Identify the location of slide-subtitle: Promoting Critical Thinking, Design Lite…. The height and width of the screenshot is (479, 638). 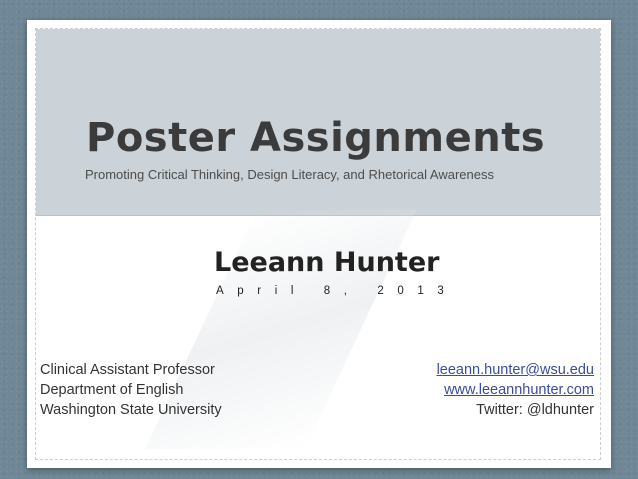
(289, 174).